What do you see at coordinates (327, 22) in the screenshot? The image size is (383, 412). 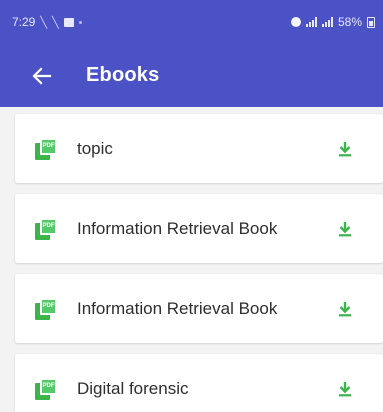 I see `cellular-signal-icon` at bounding box center [327, 22].